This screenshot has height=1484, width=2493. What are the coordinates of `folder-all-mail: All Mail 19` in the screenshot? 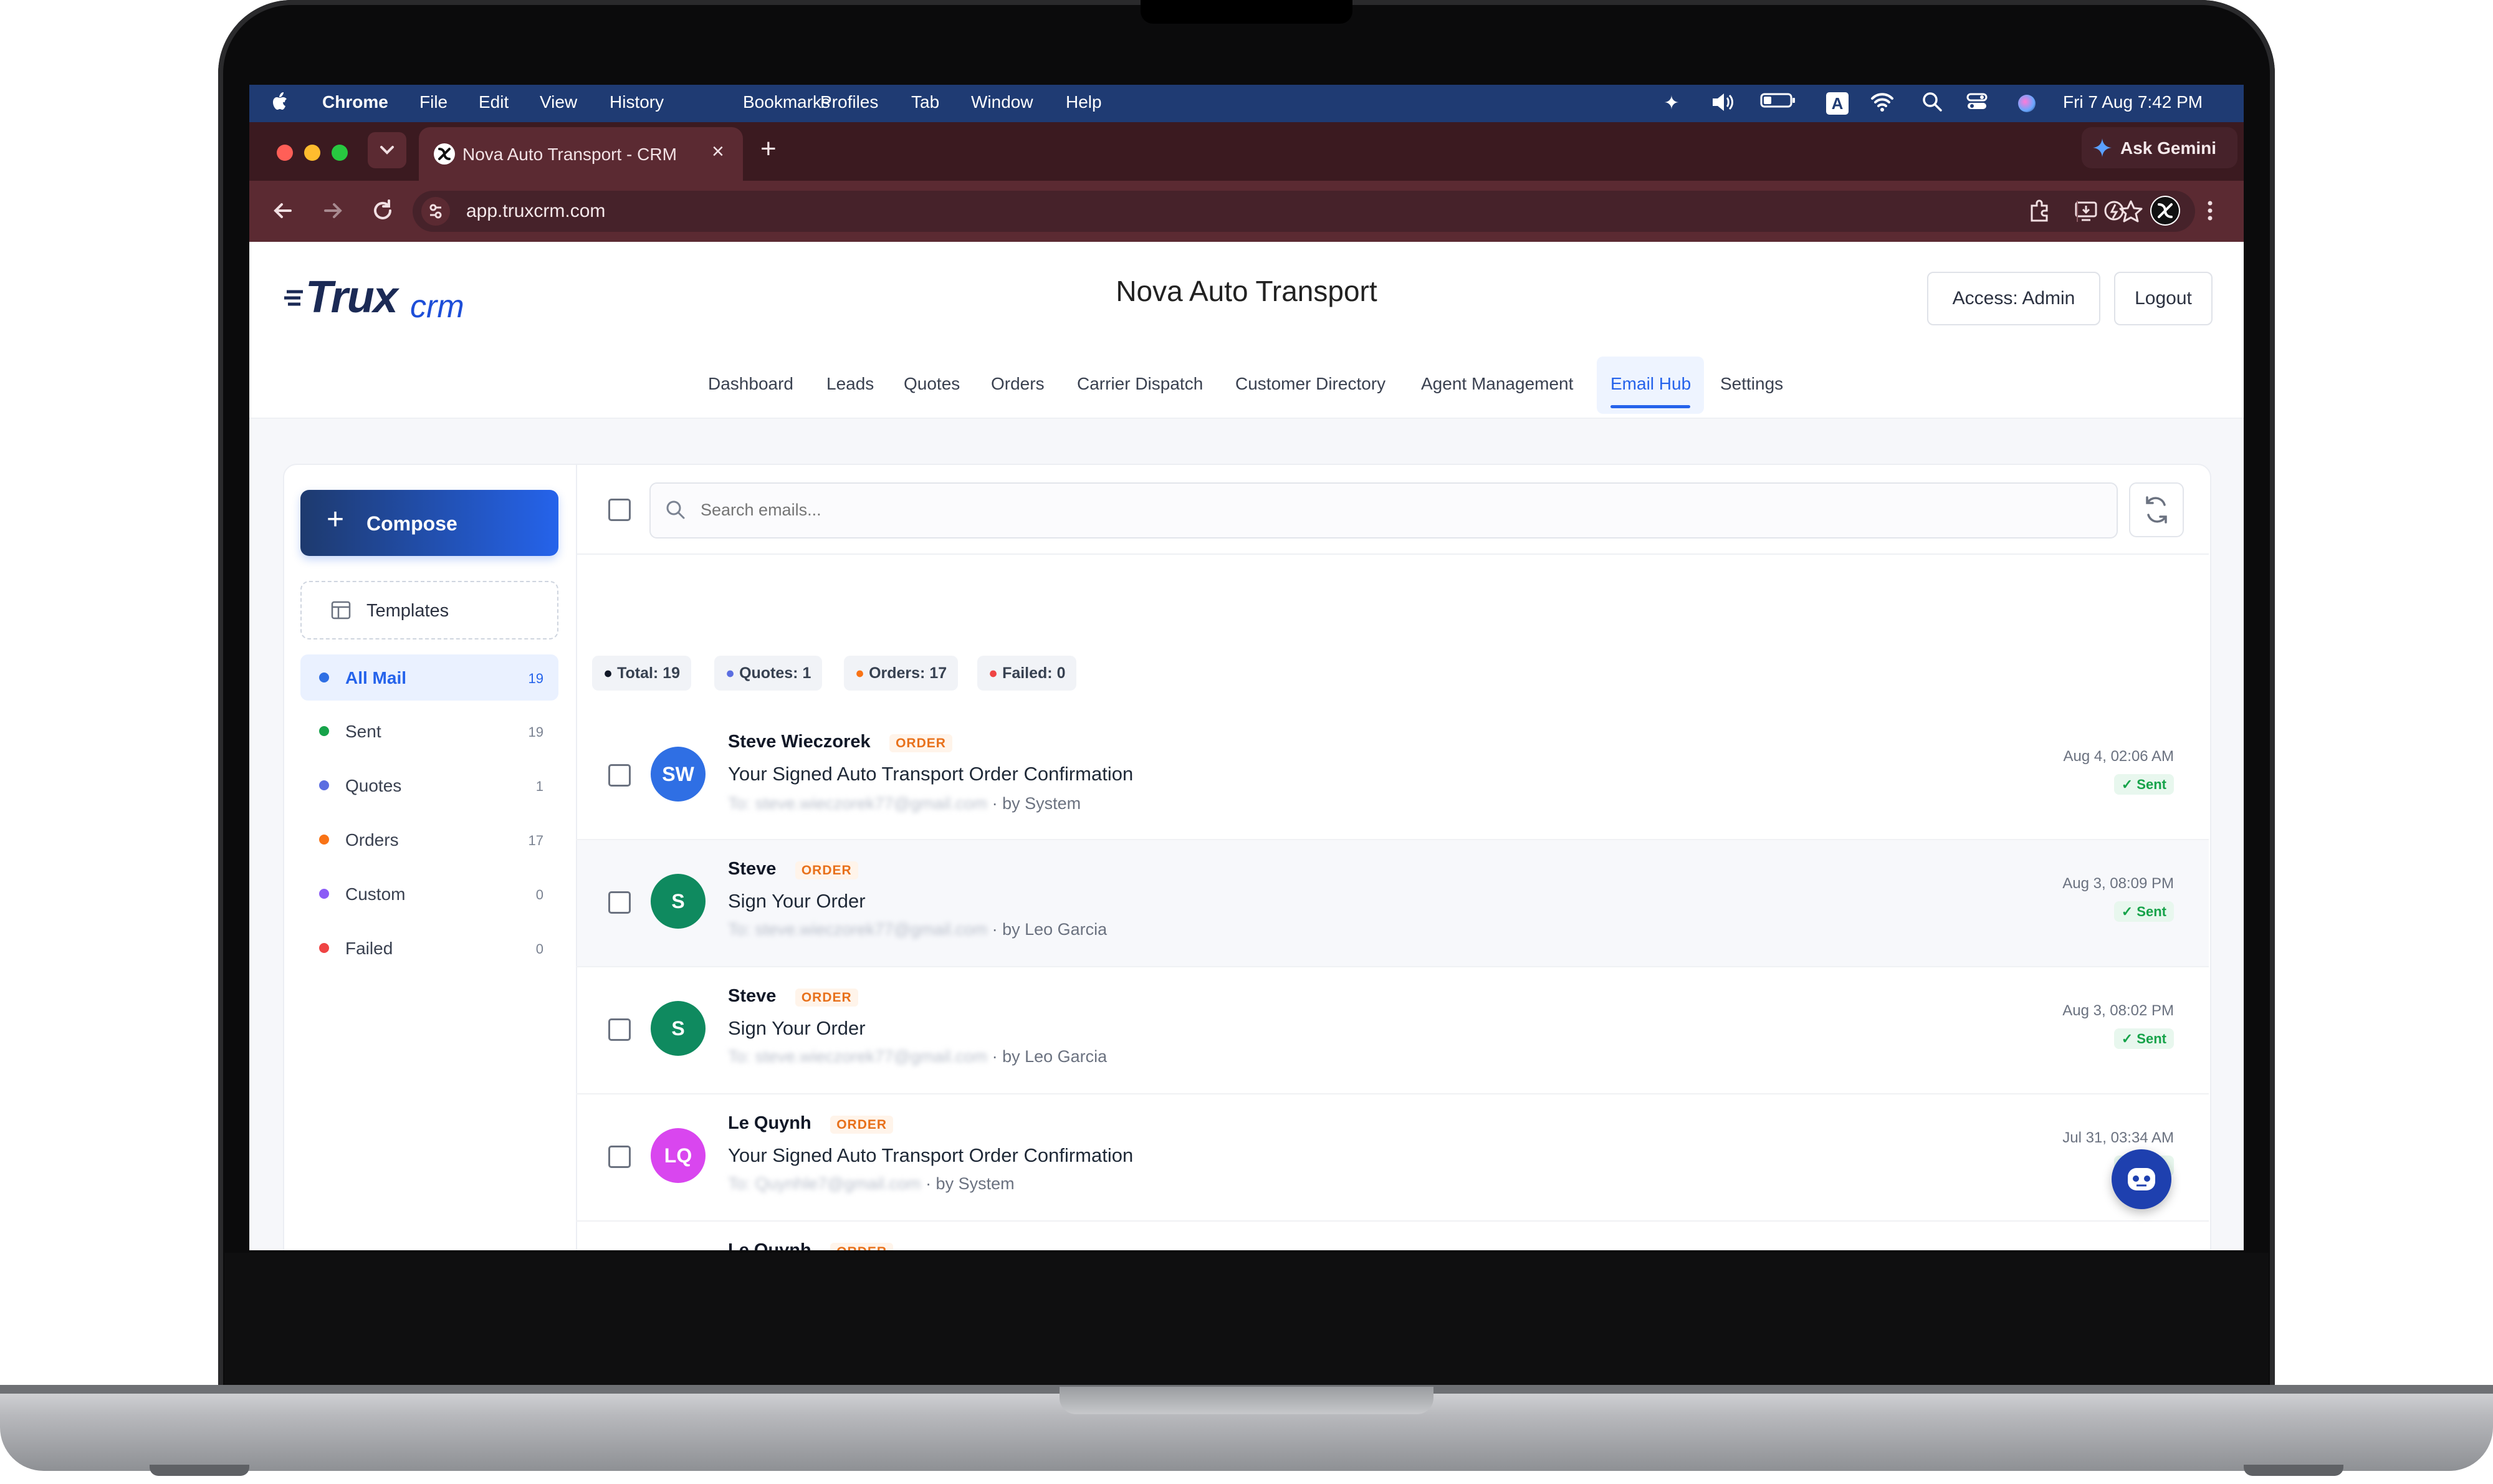 It's located at (429, 677).